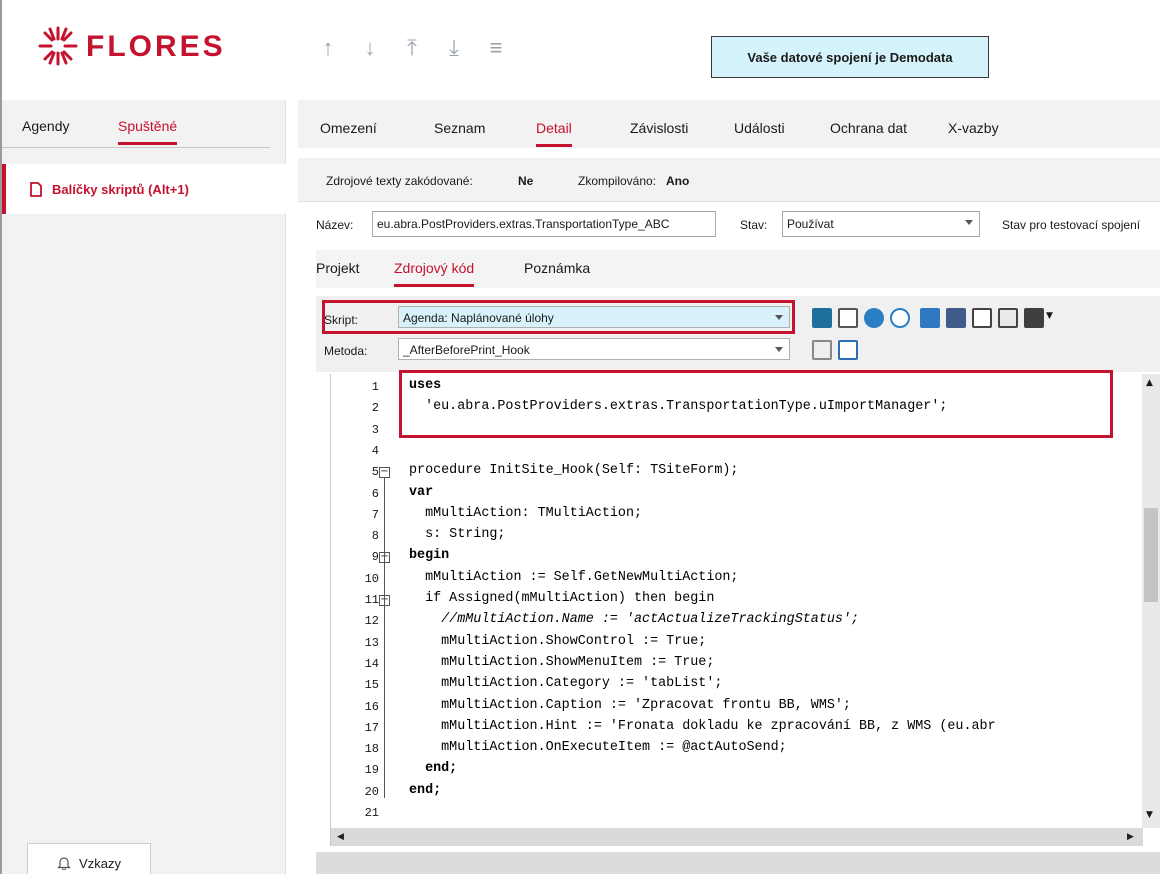 The height and width of the screenshot is (874, 1160). What do you see at coordinates (371, 813) in the screenshot?
I see `line-number: 21` at bounding box center [371, 813].